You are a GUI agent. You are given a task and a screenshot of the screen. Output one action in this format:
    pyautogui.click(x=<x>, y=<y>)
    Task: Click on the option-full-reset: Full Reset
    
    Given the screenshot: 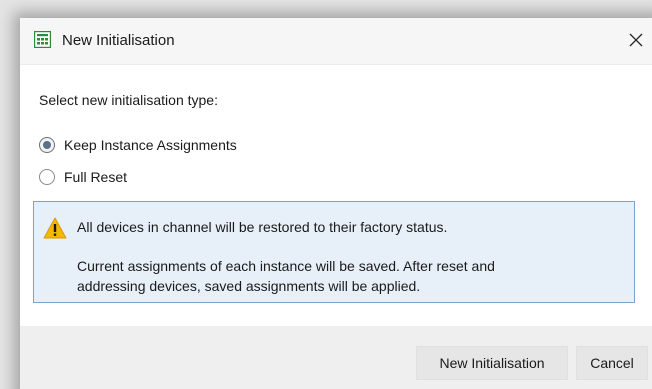 What is the action you would take?
    pyautogui.click(x=83, y=177)
    